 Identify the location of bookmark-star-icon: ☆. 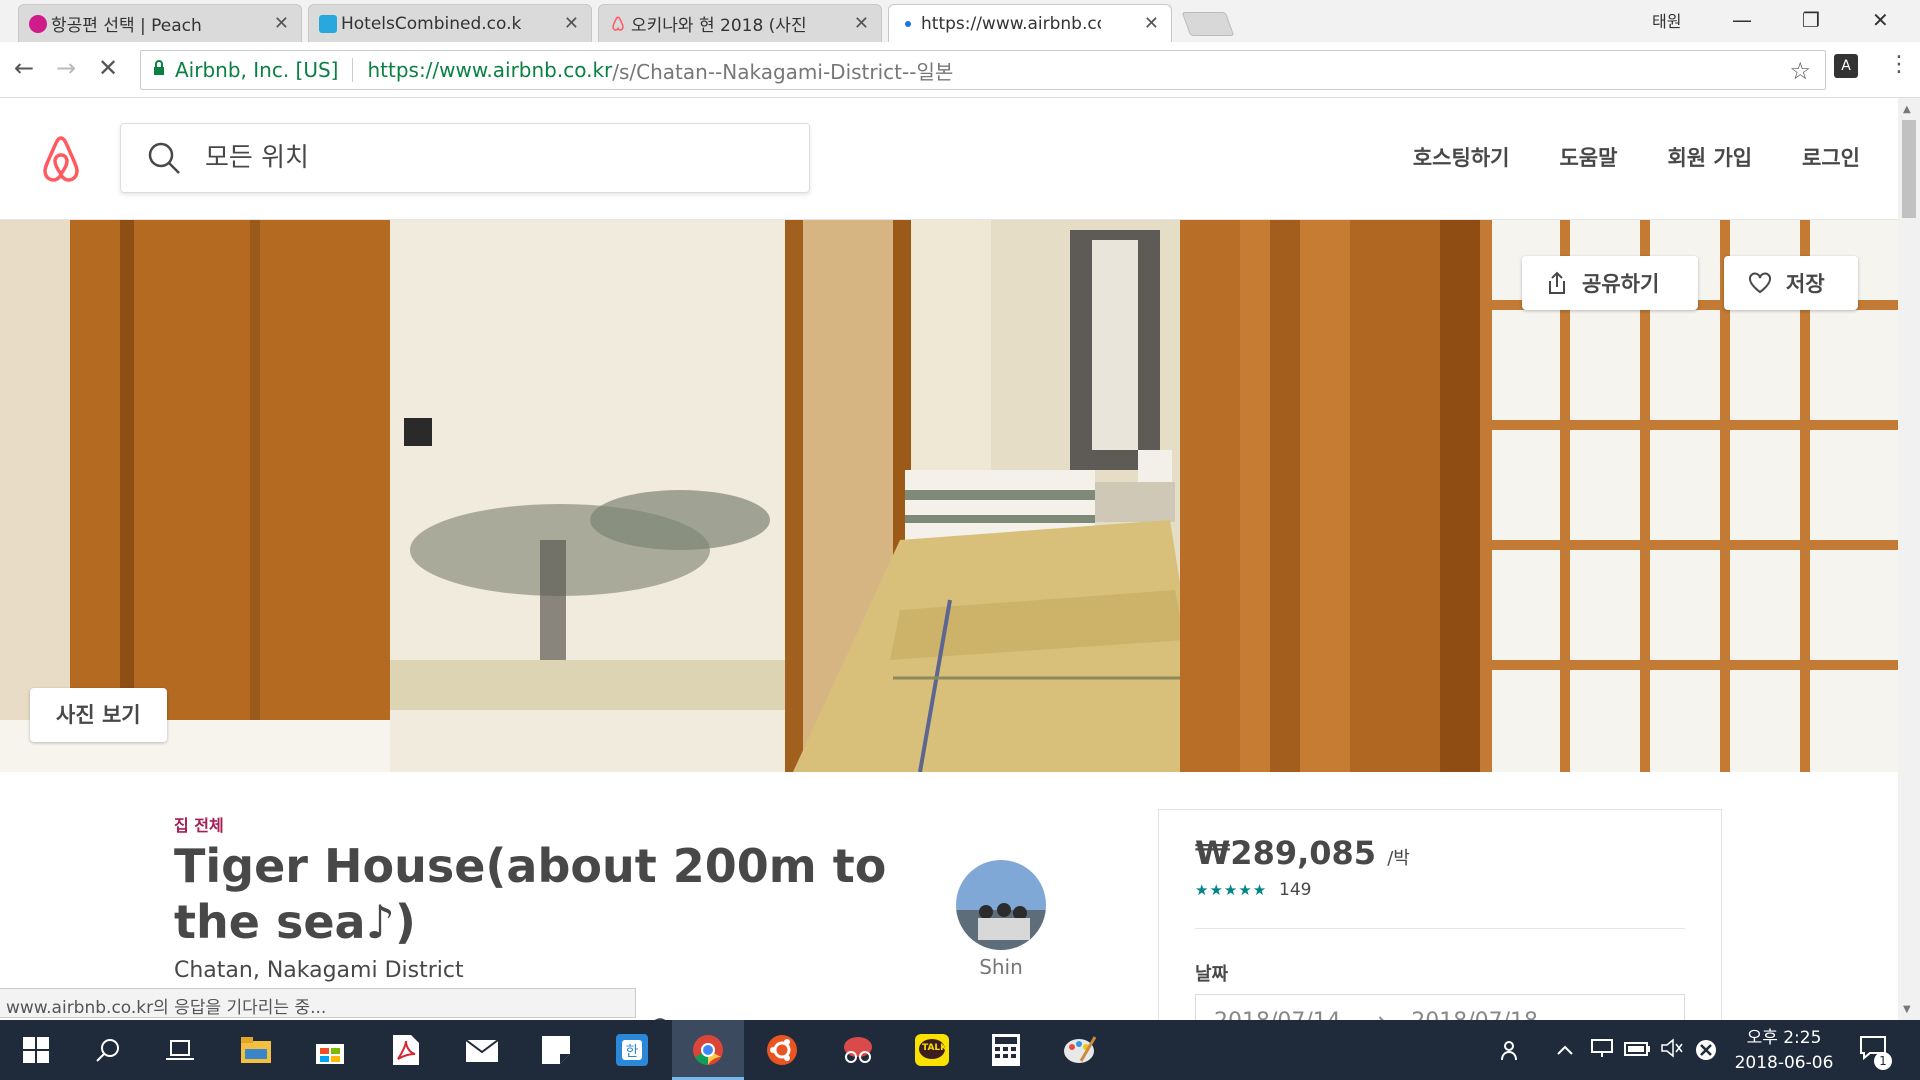
(1800, 71).